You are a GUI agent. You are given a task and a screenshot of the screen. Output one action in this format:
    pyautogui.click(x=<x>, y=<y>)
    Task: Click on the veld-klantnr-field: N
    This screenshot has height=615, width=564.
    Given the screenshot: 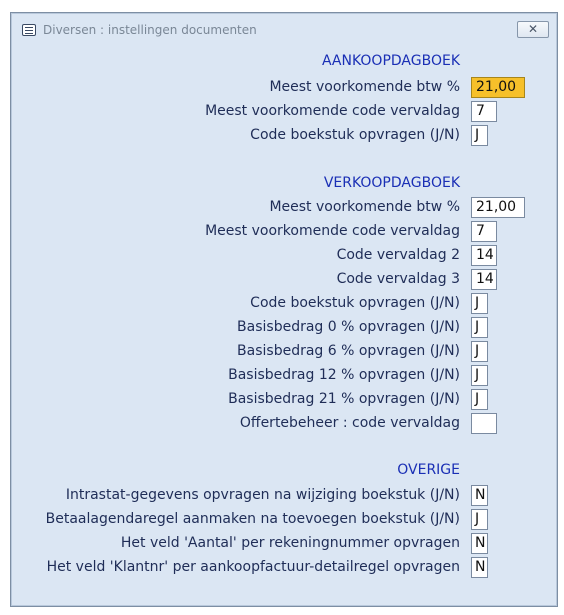 What is the action you would take?
    pyautogui.click(x=479, y=567)
    